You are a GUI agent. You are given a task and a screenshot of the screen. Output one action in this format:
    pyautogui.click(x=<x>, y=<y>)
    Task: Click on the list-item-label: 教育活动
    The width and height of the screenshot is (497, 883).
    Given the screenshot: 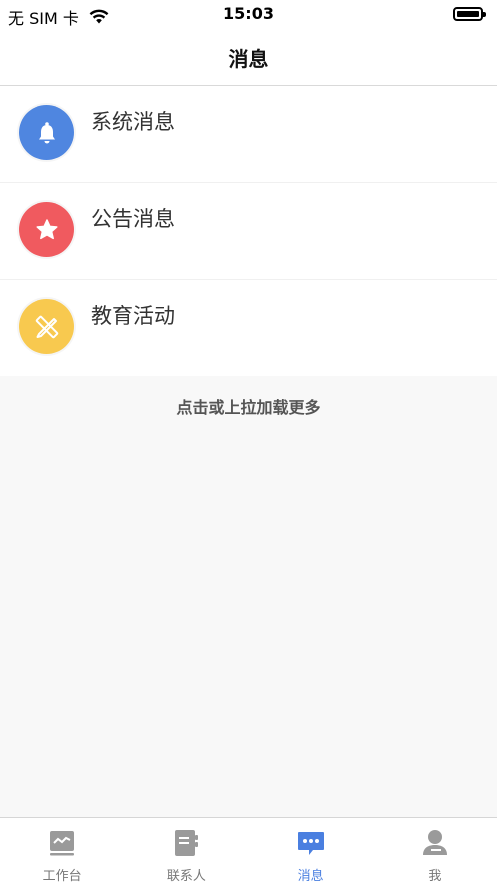 What is the action you would take?
    pyautogui.click(x=133, y=316)
    